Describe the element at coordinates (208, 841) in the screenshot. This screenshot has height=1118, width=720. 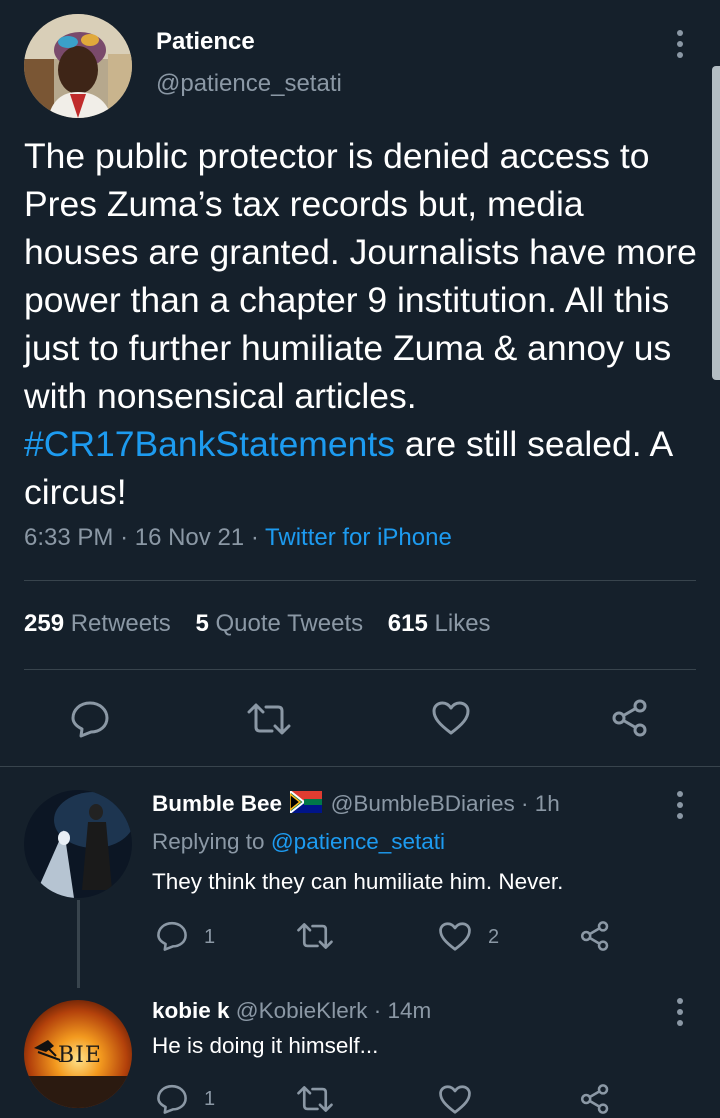
I see `replying-to-label: Replying to` at that location.